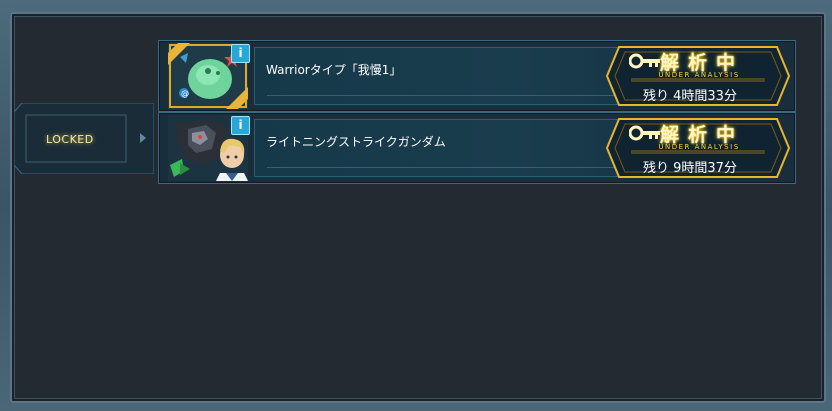 The image size is (832, 411). I want to click on item-title: Warriorタイプ「我慢1」, so click(334, 70).